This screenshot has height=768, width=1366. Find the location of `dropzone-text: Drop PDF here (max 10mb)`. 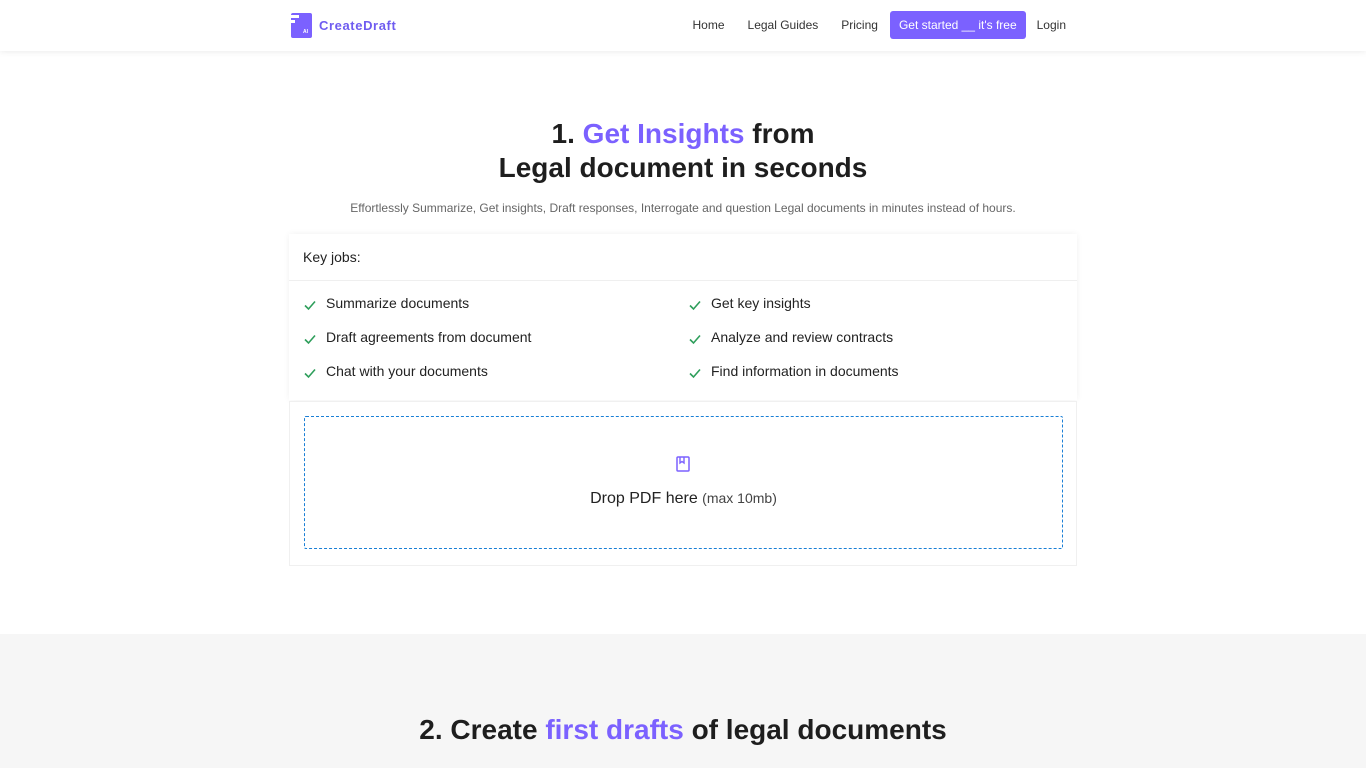

dropzone-text: Drop PDF here (max 10mb) is located at coordinates (683, 499).